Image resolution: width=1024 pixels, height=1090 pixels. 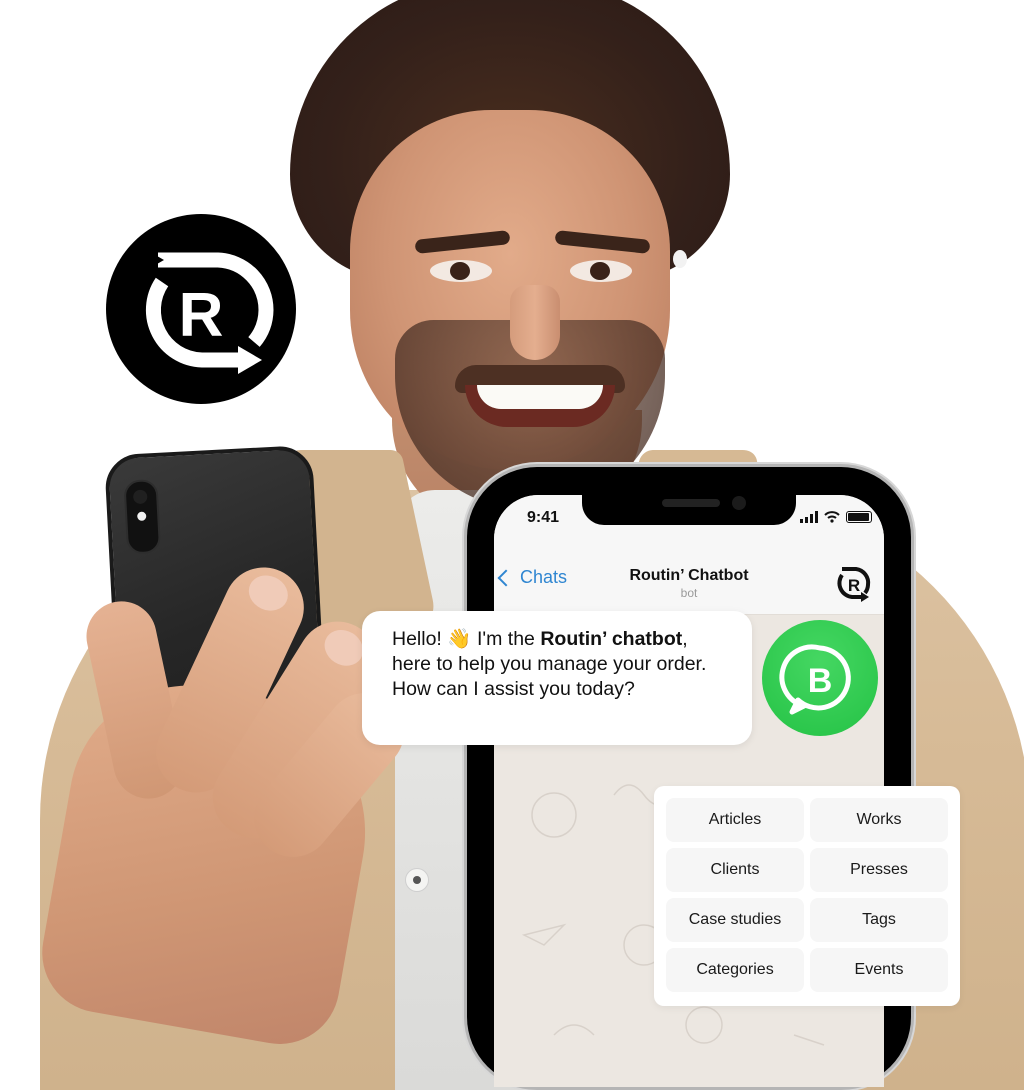 I want to click on camera-icon, so click(x=142, y=516).